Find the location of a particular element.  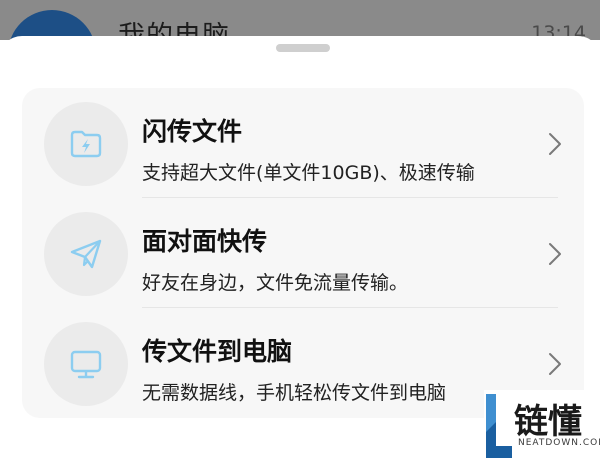

watermark-text: 链懂 is located at coordinates (548, 422).